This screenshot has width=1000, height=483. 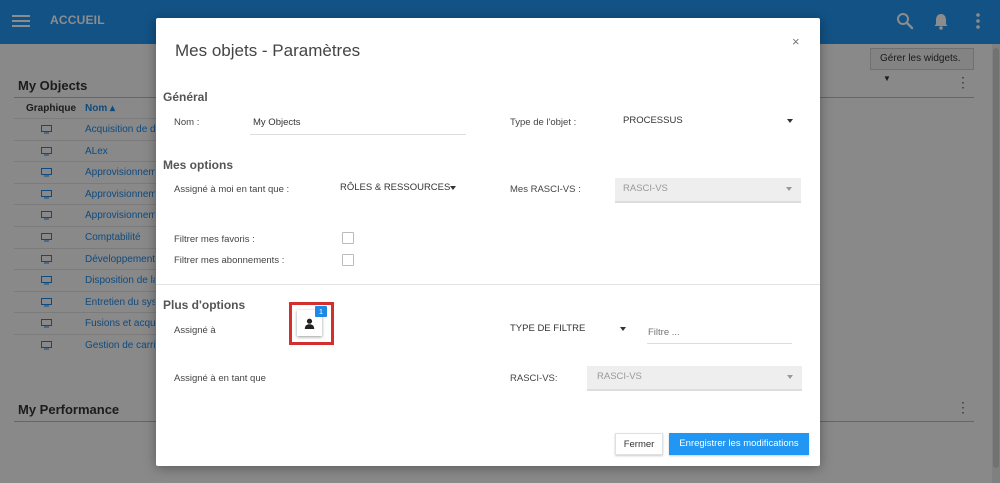 What do you see at coordinates (185, 97) in the screenshot?
I see `section-general-heading: Général` at bounding box center [185, 97].